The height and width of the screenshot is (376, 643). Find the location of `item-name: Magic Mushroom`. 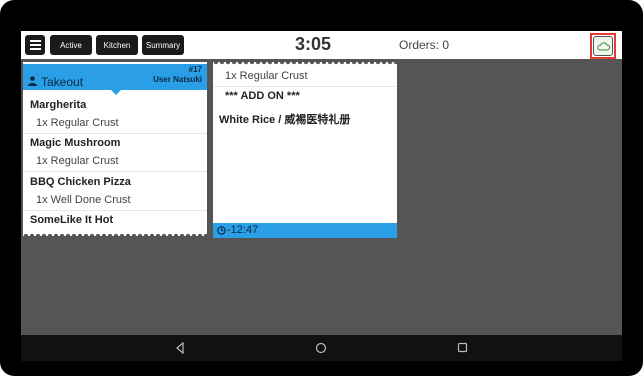

item-name: Magic Mushroom is located at coordinates (75, 143).